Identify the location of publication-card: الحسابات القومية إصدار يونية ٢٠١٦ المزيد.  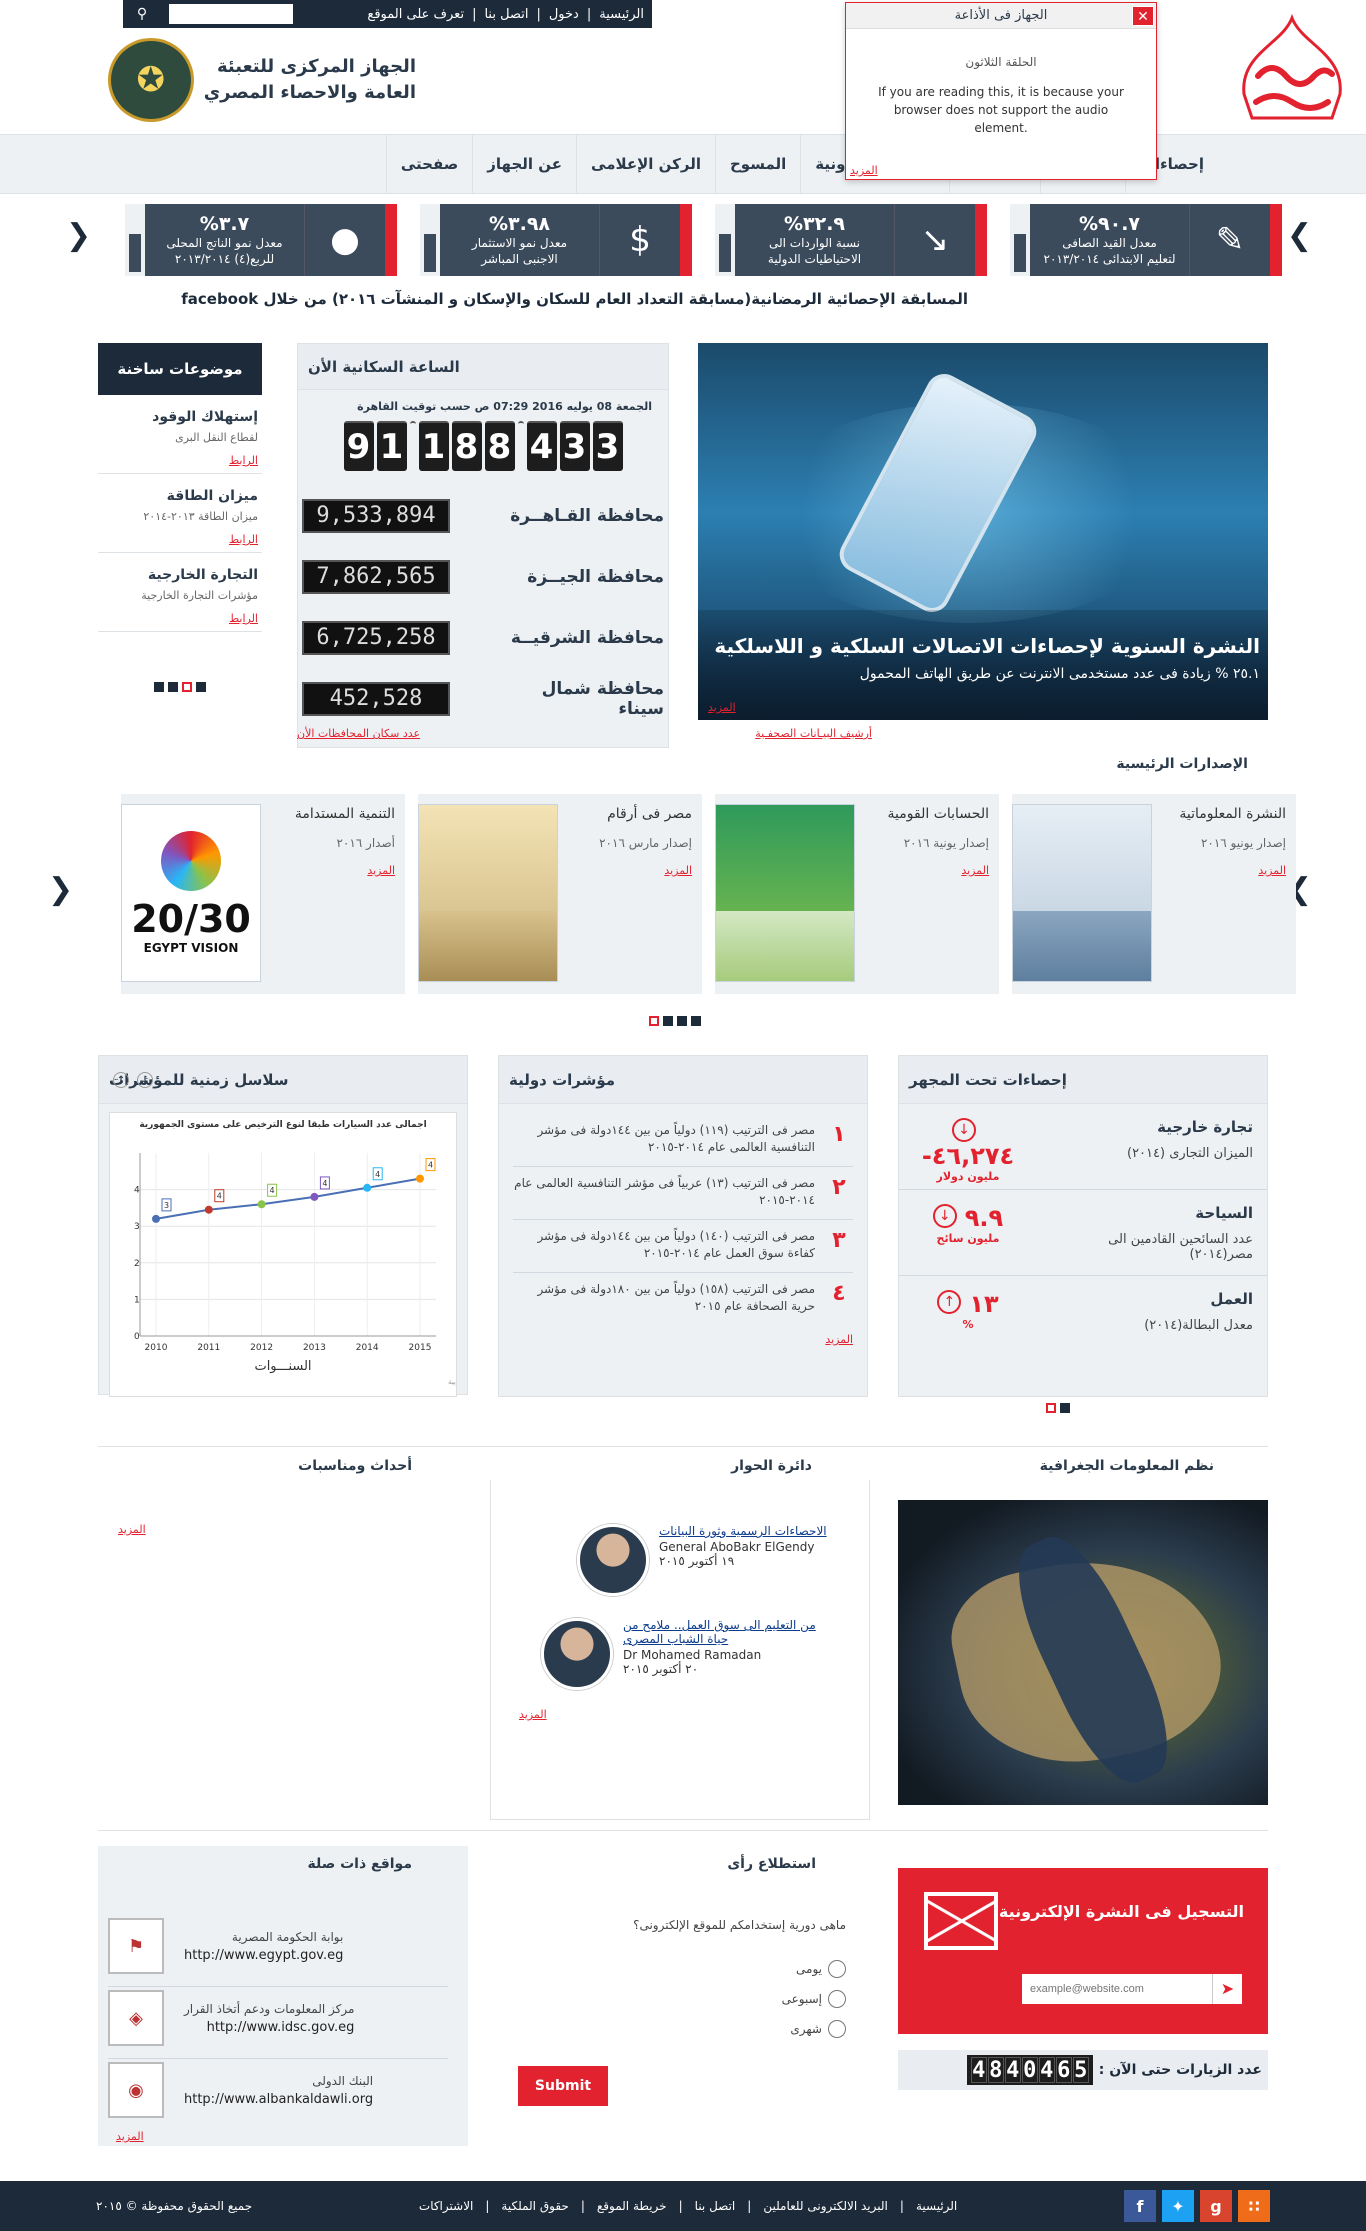
(857, 894).